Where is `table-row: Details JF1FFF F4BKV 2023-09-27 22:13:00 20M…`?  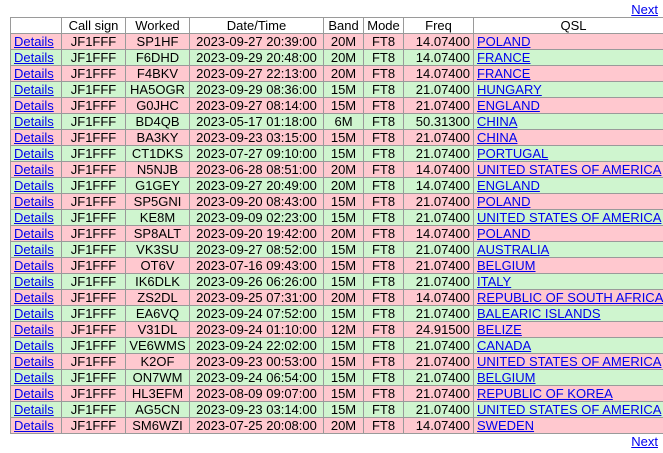
table-row: Details JF1FFF F4BKV 2023-09-27 22:13:00 20M… is located at coordinates (336, 73).